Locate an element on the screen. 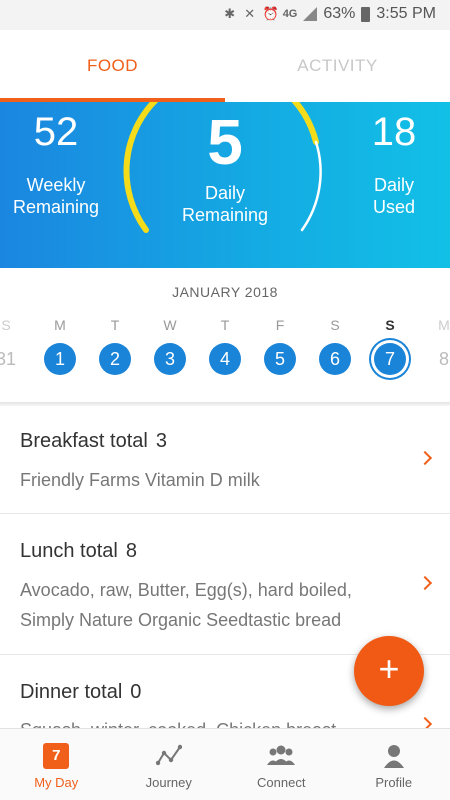 This screenshot has height=800, width=450. weekly-remaining-label-1: Weekly is located at coordinates (56, 185).